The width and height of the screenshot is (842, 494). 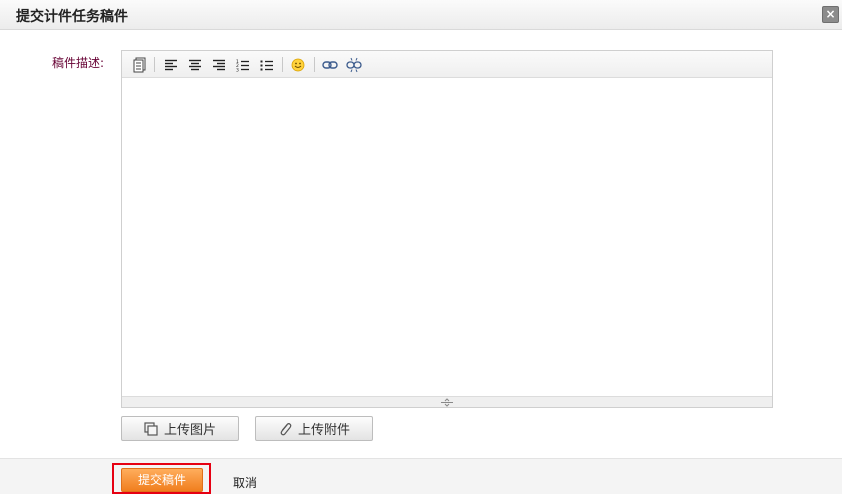 I want to click on align-right-icon, so click(x=219, y=65).